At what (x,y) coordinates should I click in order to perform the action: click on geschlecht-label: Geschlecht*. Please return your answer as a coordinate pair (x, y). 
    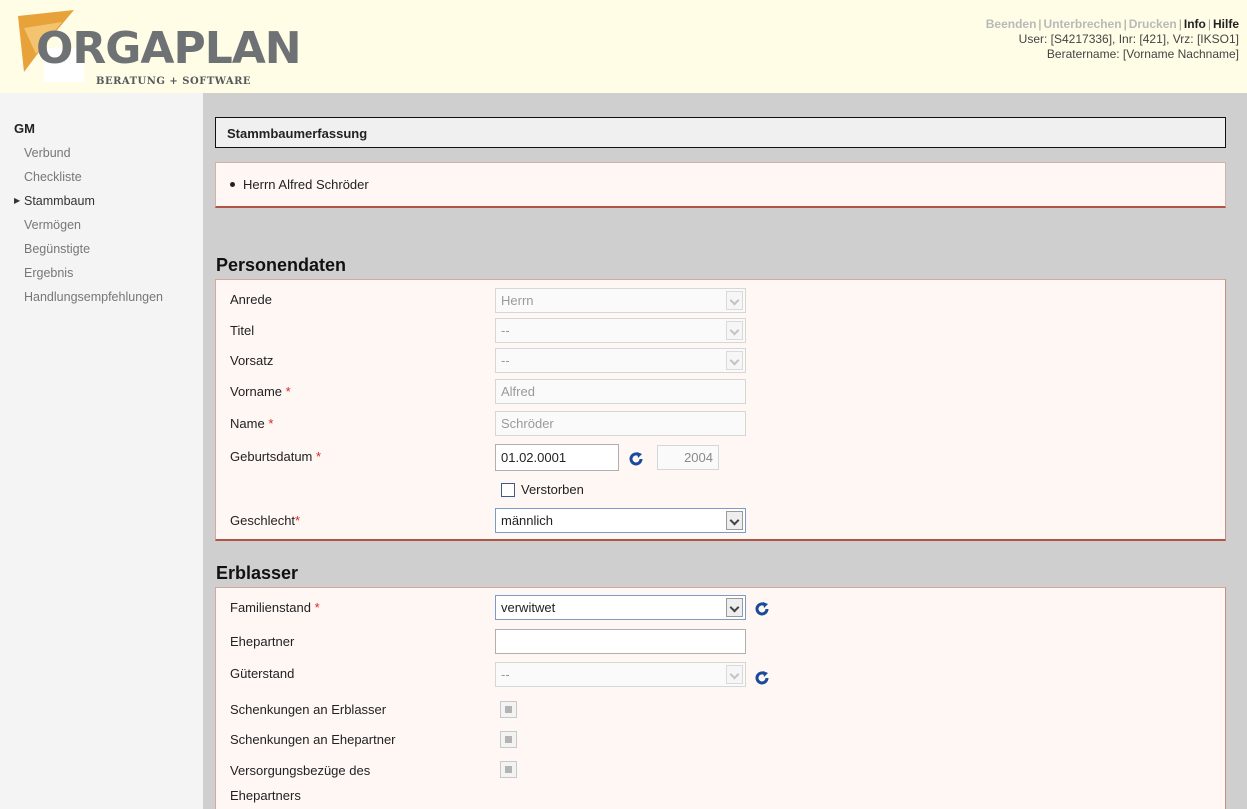
    Looking at the image, I should click on (265, 520).